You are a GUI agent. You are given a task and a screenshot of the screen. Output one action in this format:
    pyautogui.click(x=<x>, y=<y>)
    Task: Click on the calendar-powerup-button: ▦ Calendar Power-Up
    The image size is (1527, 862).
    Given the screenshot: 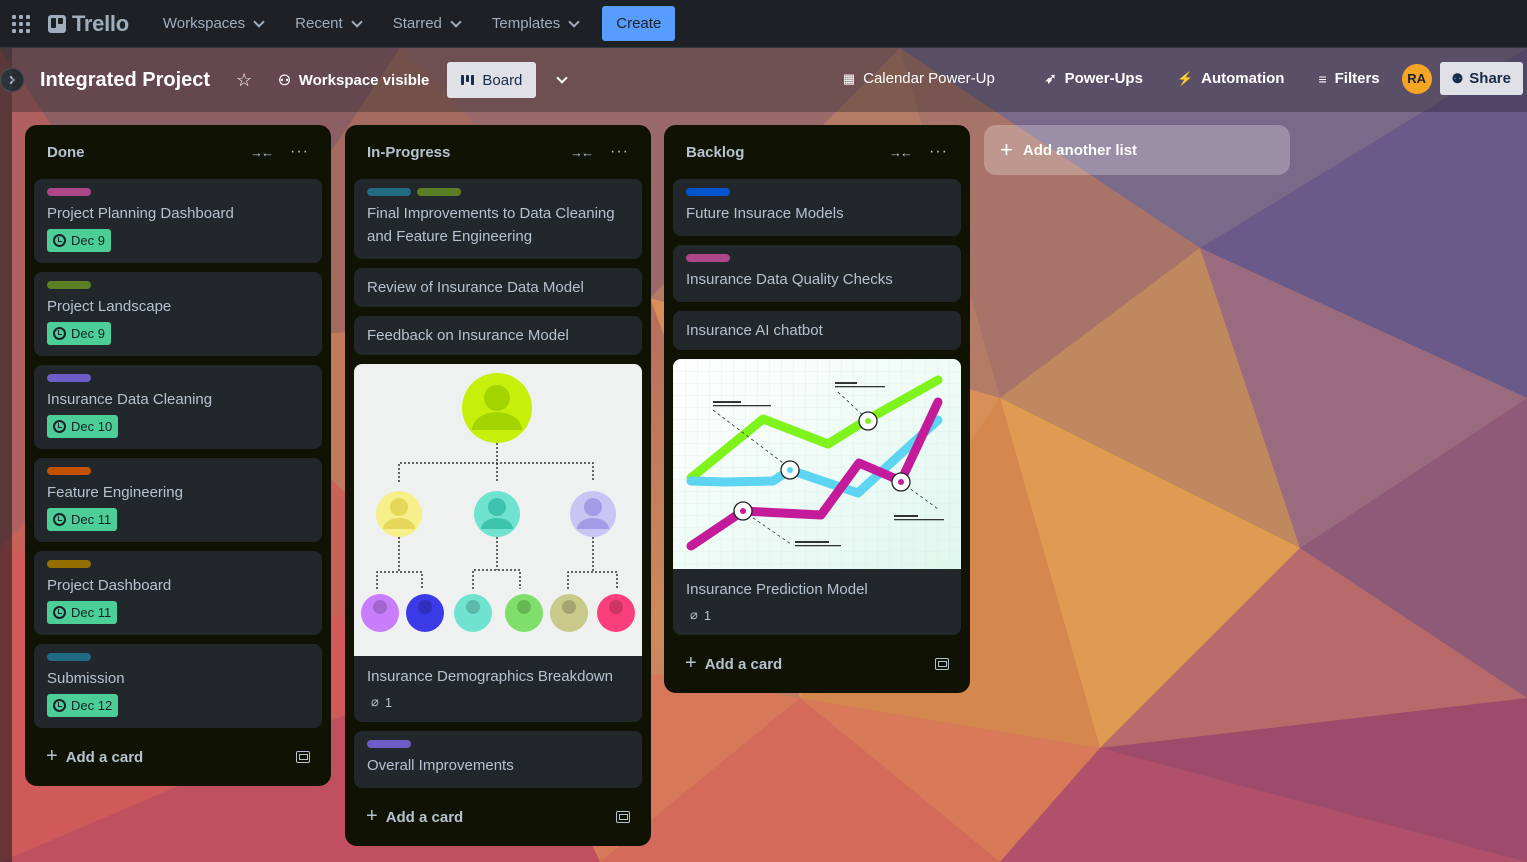 What is the action you would take?
    pyautogui.click(x=919, y=78)
    